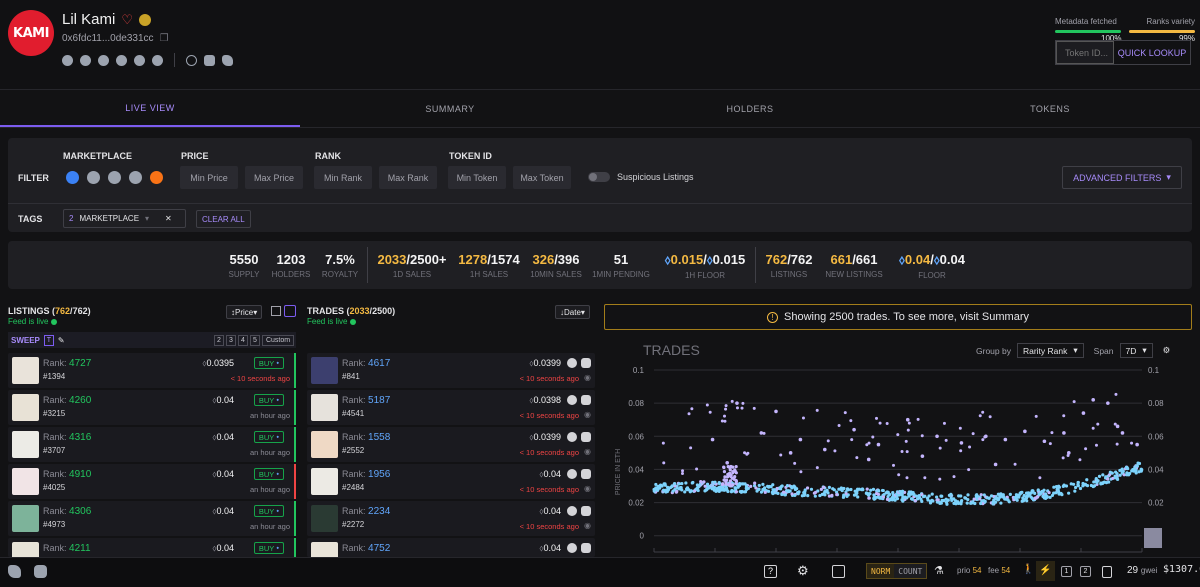 The height and width of the screenshot is (587, 1200). What do you see at coordinates (276, 311) in the screenshot?
I see `listings-checkbox` at bounding box center [276, 311].